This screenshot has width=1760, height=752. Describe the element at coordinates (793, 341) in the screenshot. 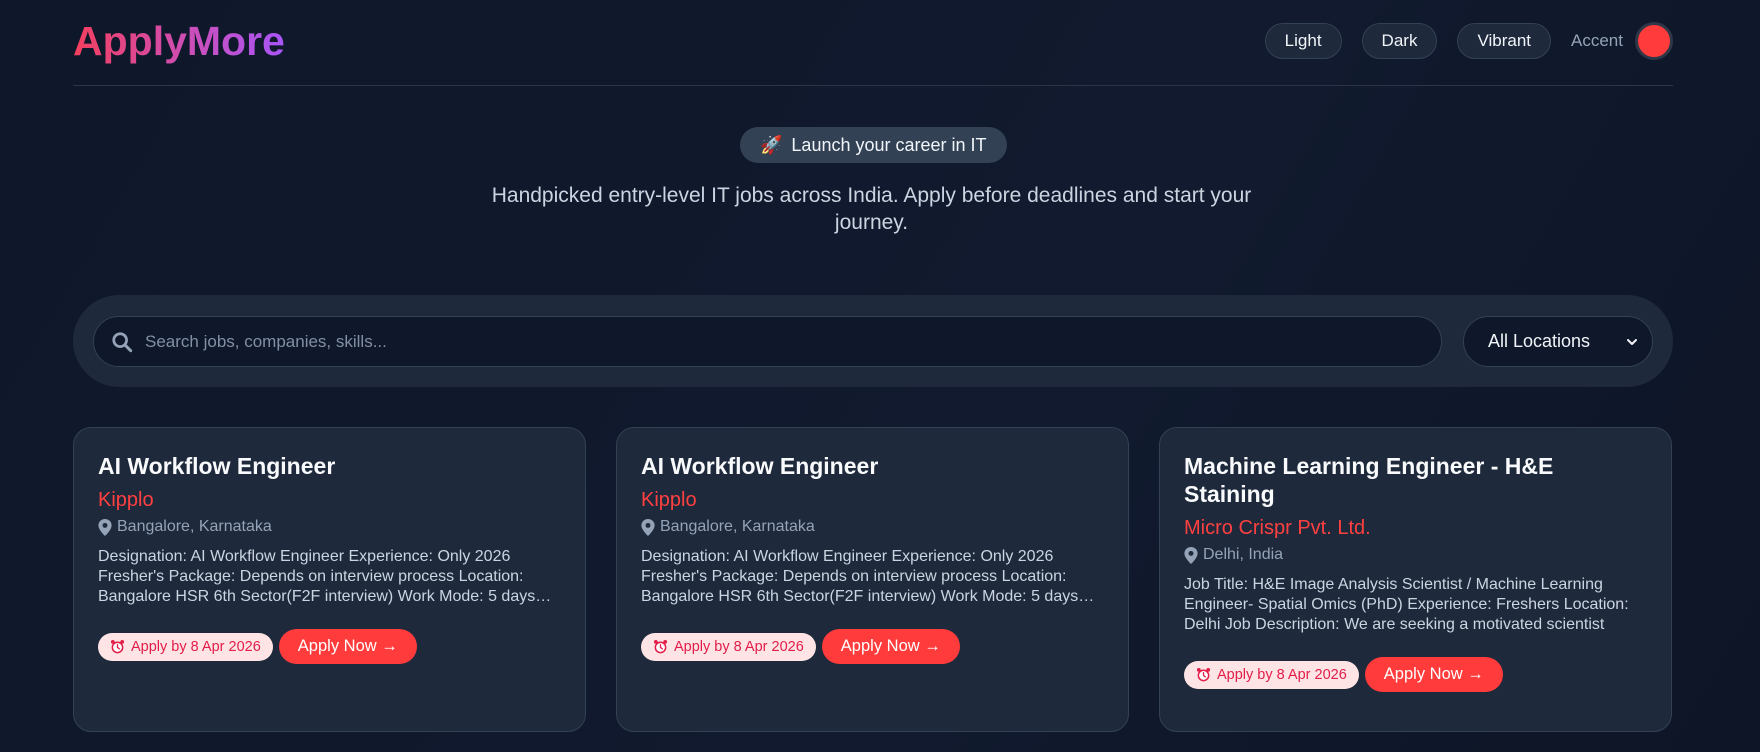

I see `search-input` at that location.